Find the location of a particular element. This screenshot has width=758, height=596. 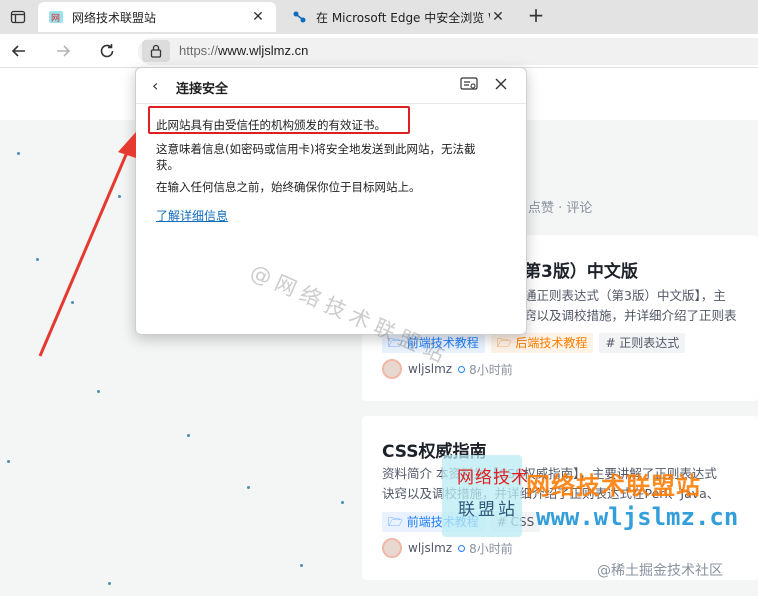

brand-name: 网络技术联盟站 is located at coordinates (613, 486).